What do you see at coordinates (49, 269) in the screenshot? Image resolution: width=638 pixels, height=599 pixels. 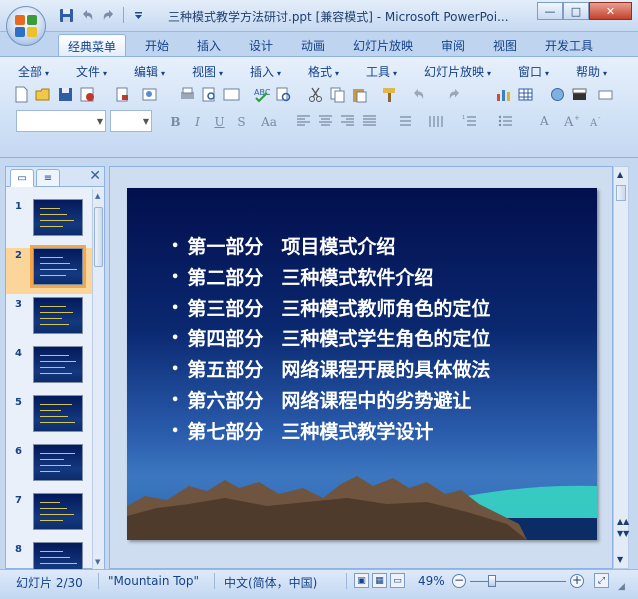 I see `slide-thumbnail: 2` at bounding box center [49, 269].